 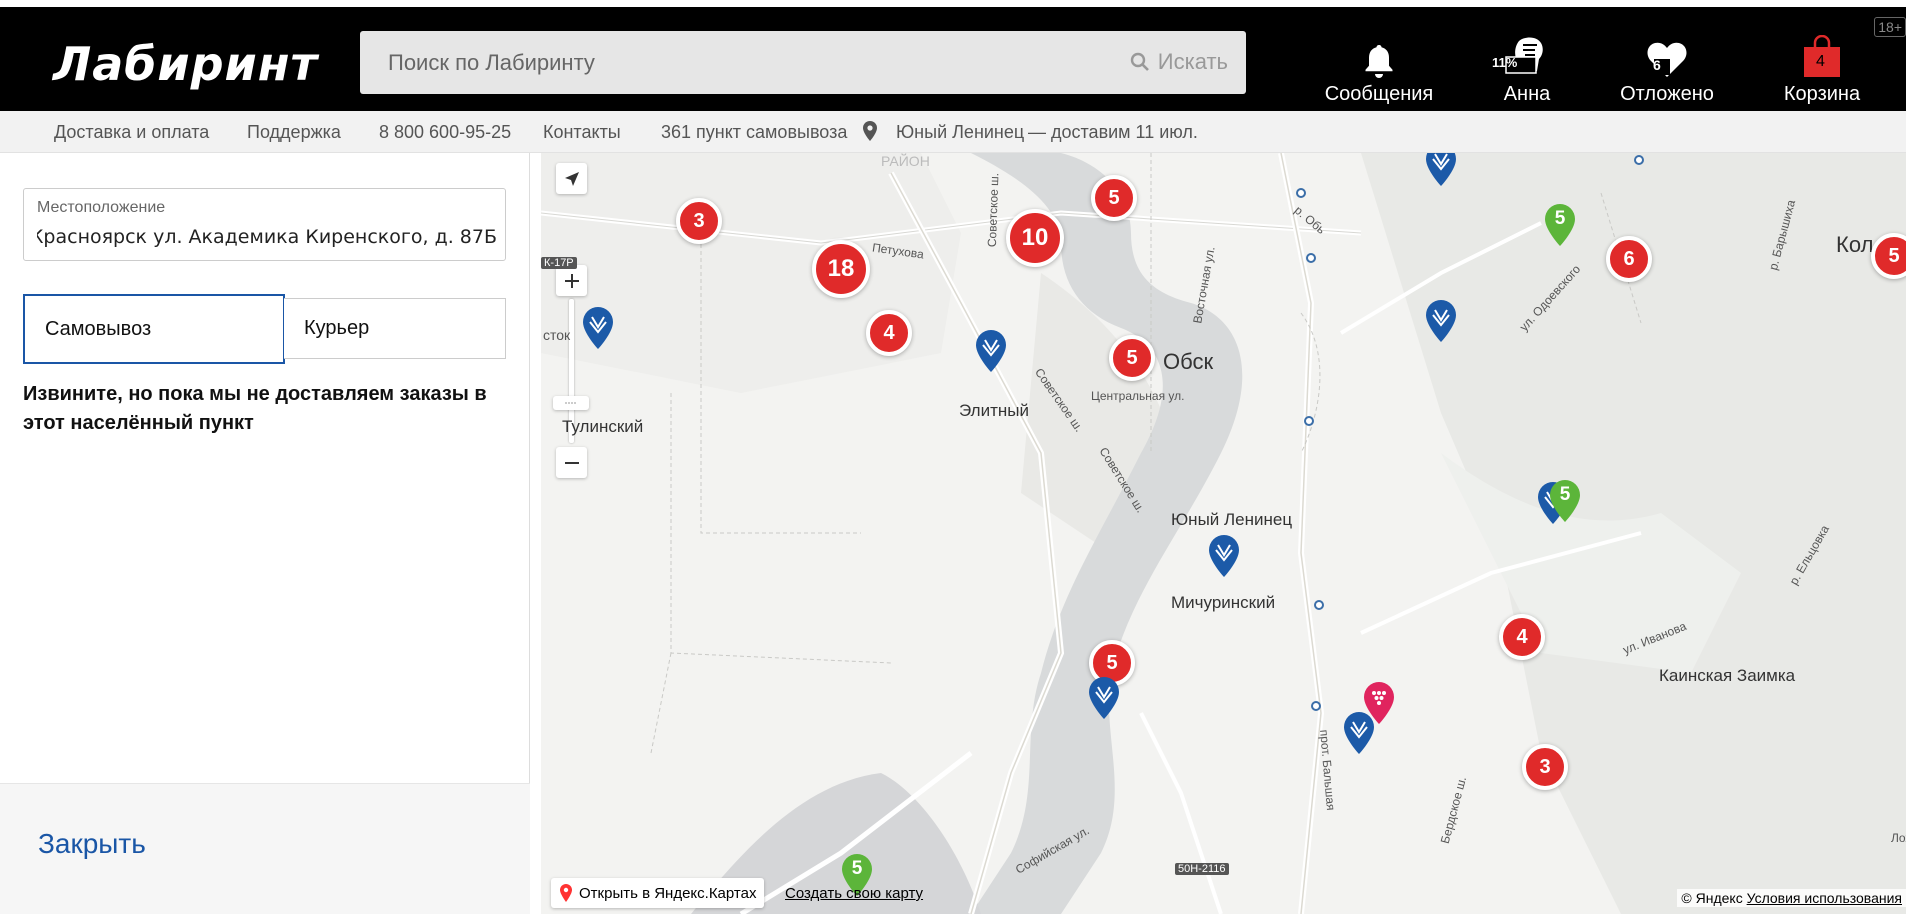 What do you see at coordinates (960, 132) in the screenshot?
I see `city-selector: Юный Ленинец` at bounding box center [960, 132].